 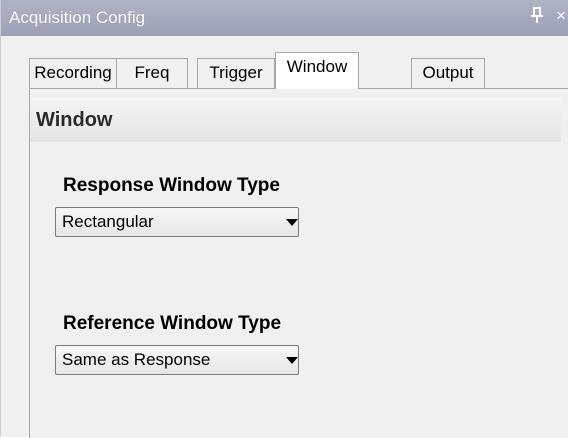 What do you see at coordinates (561, 16) in the screenshot?
I see `close-icon: ×` at bounding box center [561, 16].